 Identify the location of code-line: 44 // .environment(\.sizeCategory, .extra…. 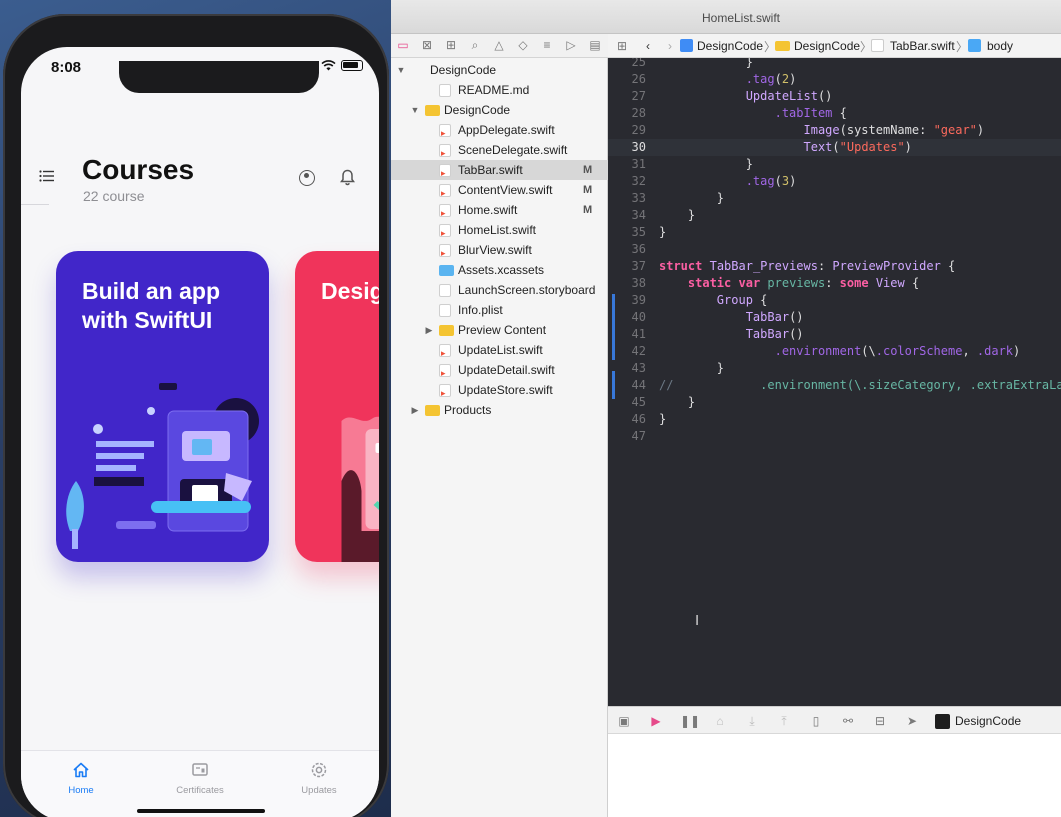
(834, 385).